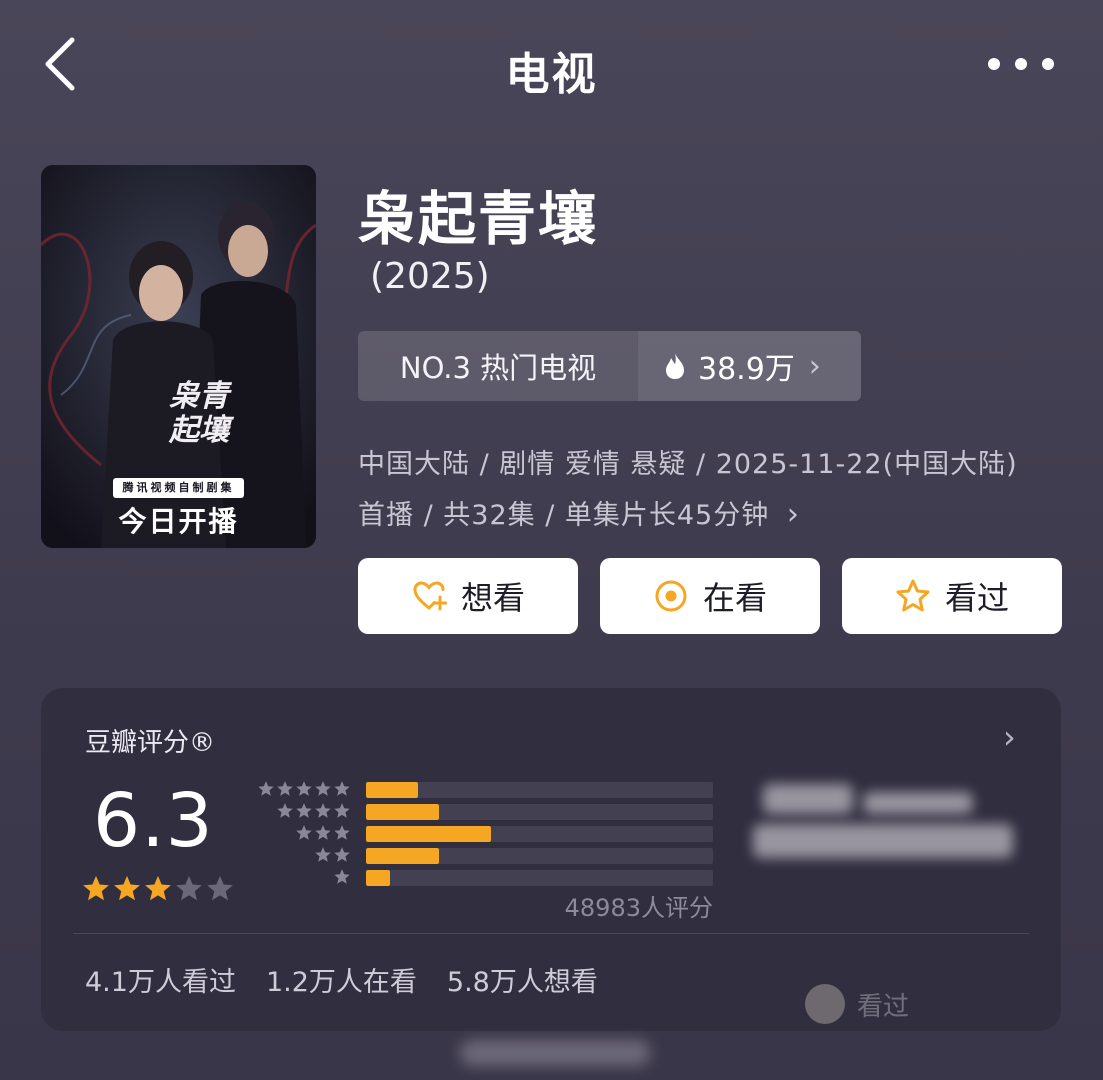 This screenshot has width=1103, height=1080. What do you see at coordinates (392, 790) in the screenshot?
I see `histogram-bar-5-star` at bounding box center [392, 790].